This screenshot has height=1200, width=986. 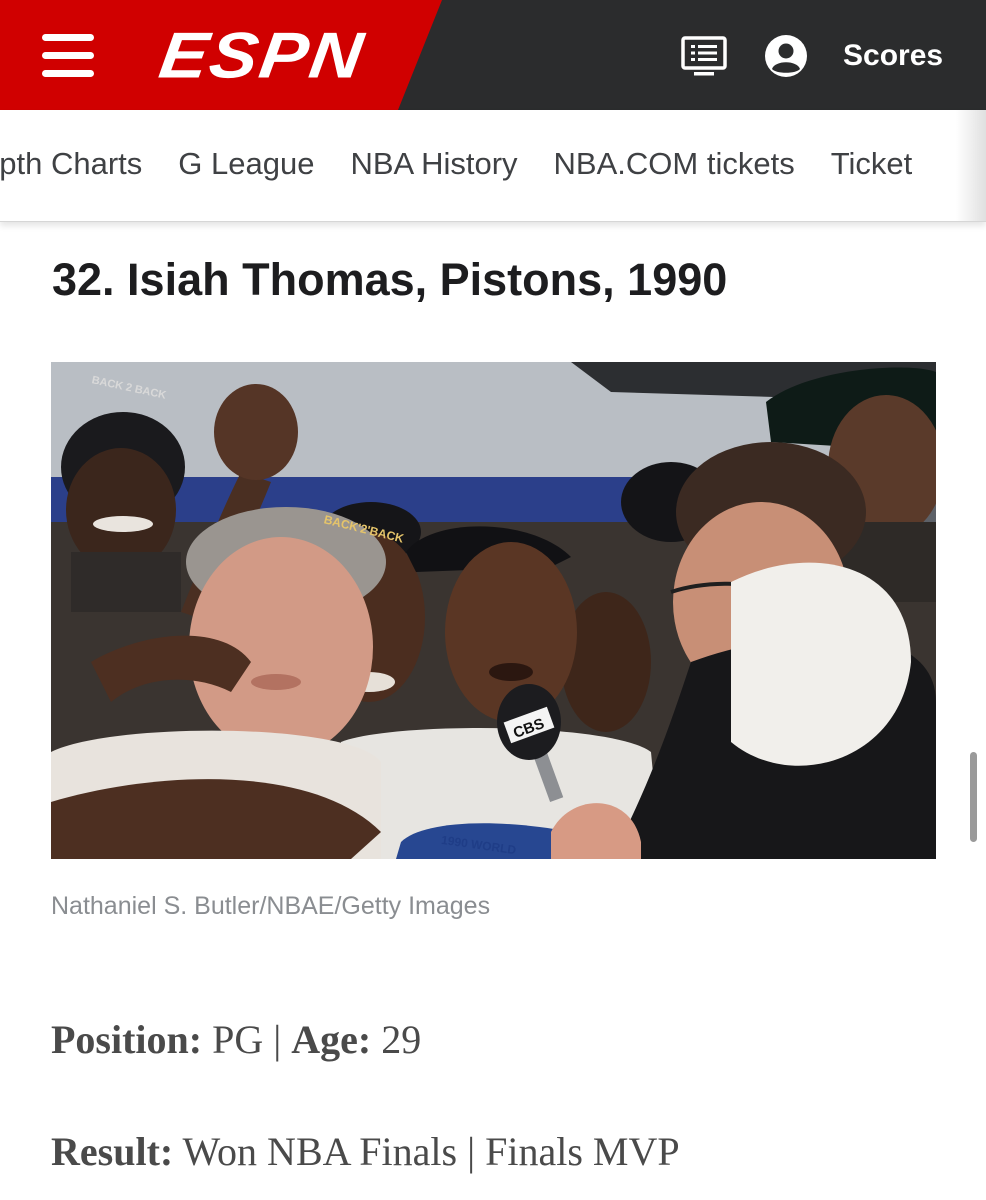 What do you see at coordinates (973, 797) in the screenshot?
I see `page-scrollbar` at bounding box center [973, 797].